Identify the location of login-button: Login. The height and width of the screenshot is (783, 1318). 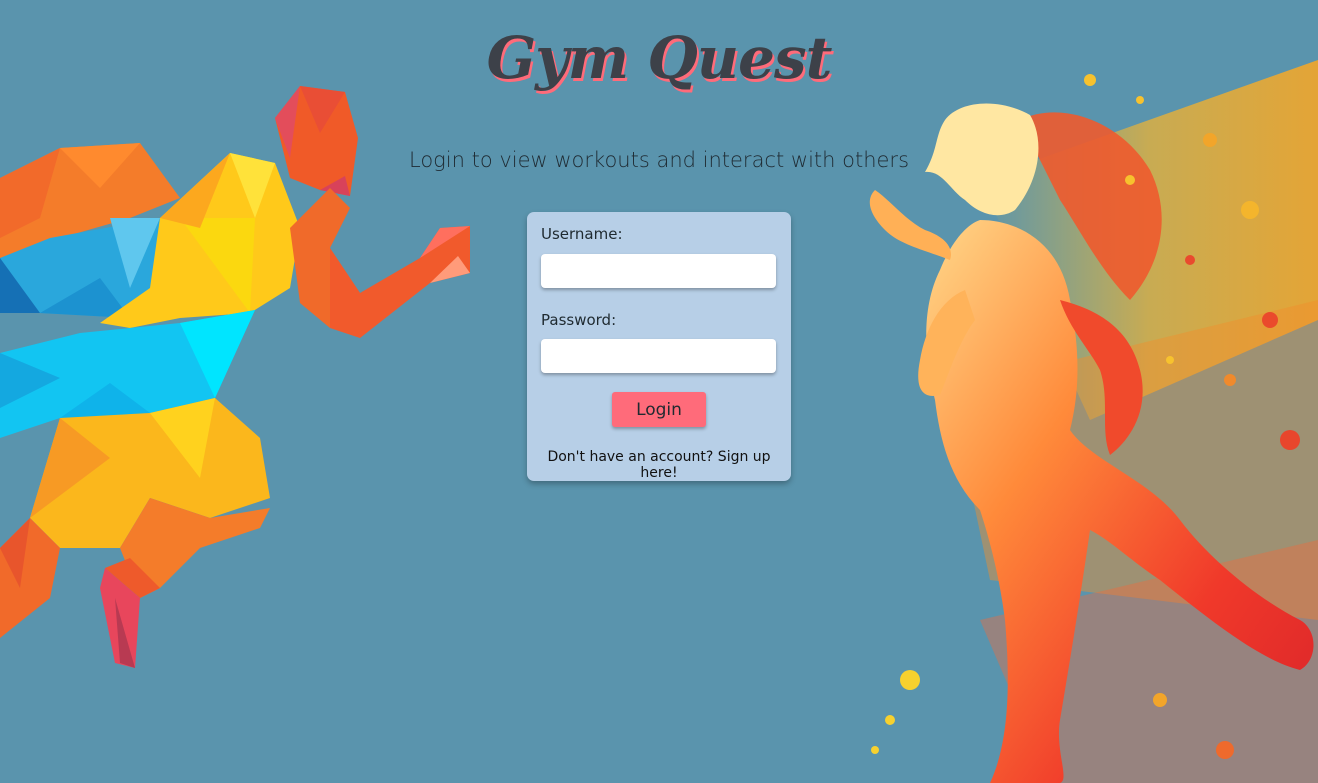
(659, 409).